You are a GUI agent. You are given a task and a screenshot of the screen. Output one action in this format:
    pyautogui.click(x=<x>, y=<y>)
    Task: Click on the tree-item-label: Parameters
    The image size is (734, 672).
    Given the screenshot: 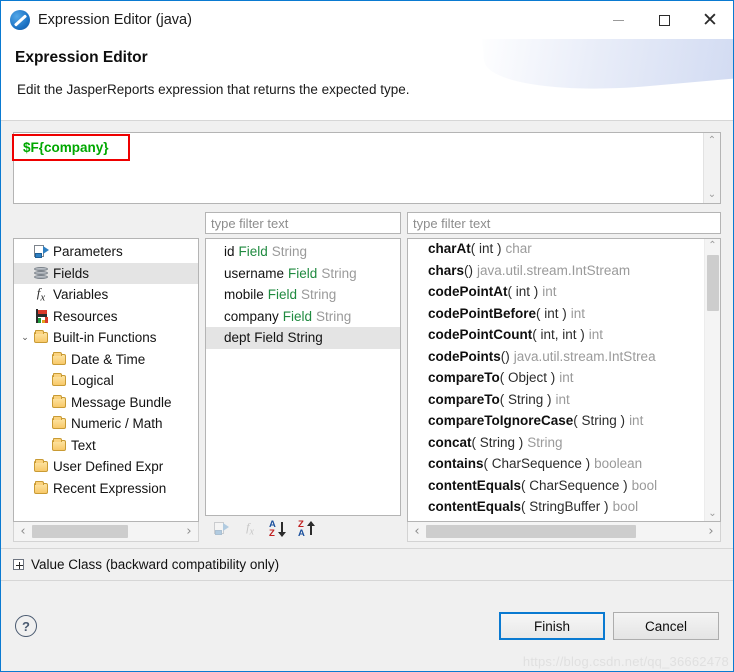 What is the action you would take?
    pyautogui.click(x=88, y=252)
    